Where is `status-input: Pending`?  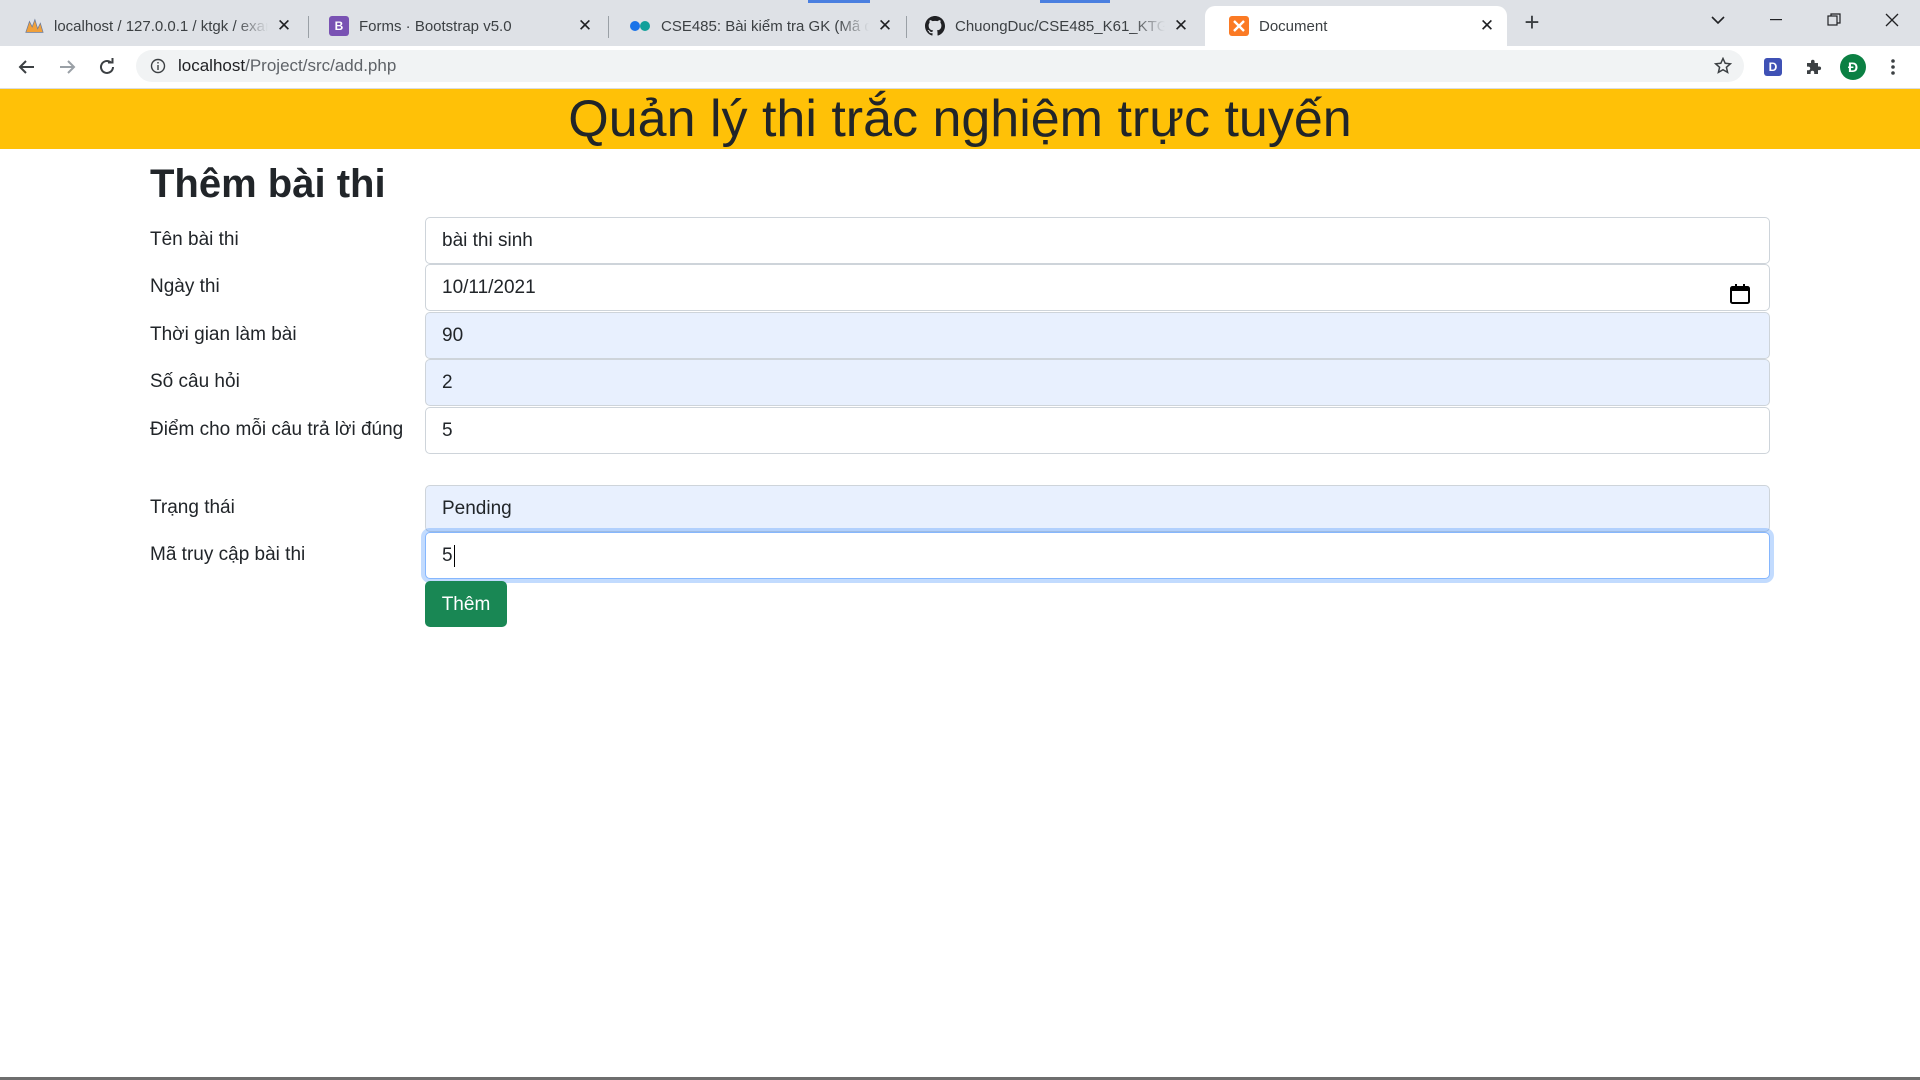 status-input: Pending is located at coordinates (1097, 508).